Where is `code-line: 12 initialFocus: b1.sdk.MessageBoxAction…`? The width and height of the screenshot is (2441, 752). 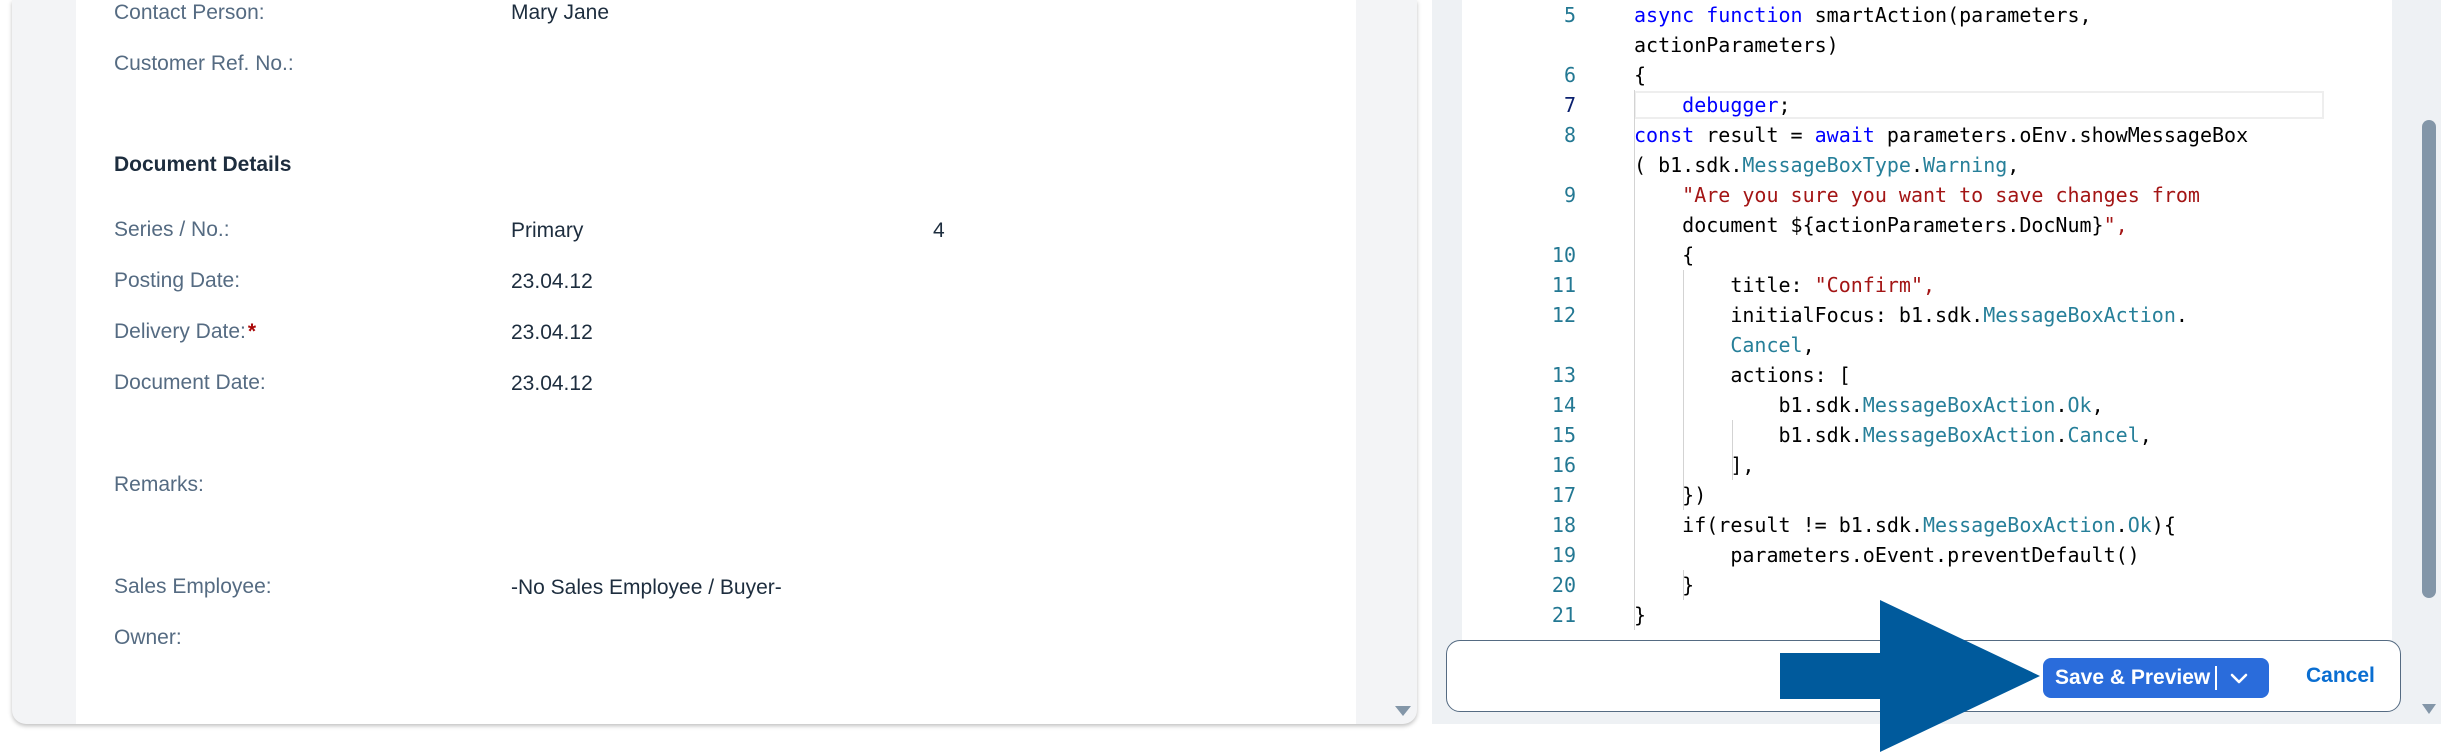
code-line: 12 initialFocus: b1.sdk.MessageBoxAction… is located at coordinates (1912, 315).